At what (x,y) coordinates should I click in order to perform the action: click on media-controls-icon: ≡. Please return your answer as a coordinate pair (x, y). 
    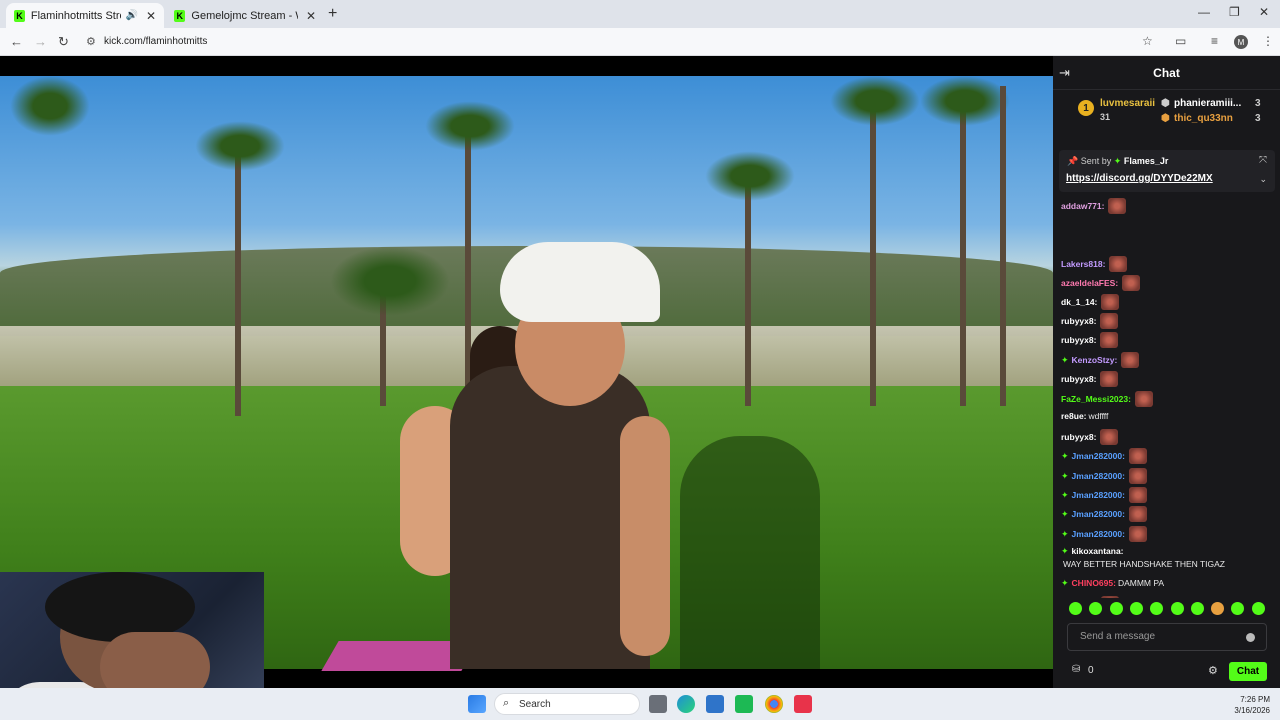
    Looking at the image, I should click on (1214, 41).